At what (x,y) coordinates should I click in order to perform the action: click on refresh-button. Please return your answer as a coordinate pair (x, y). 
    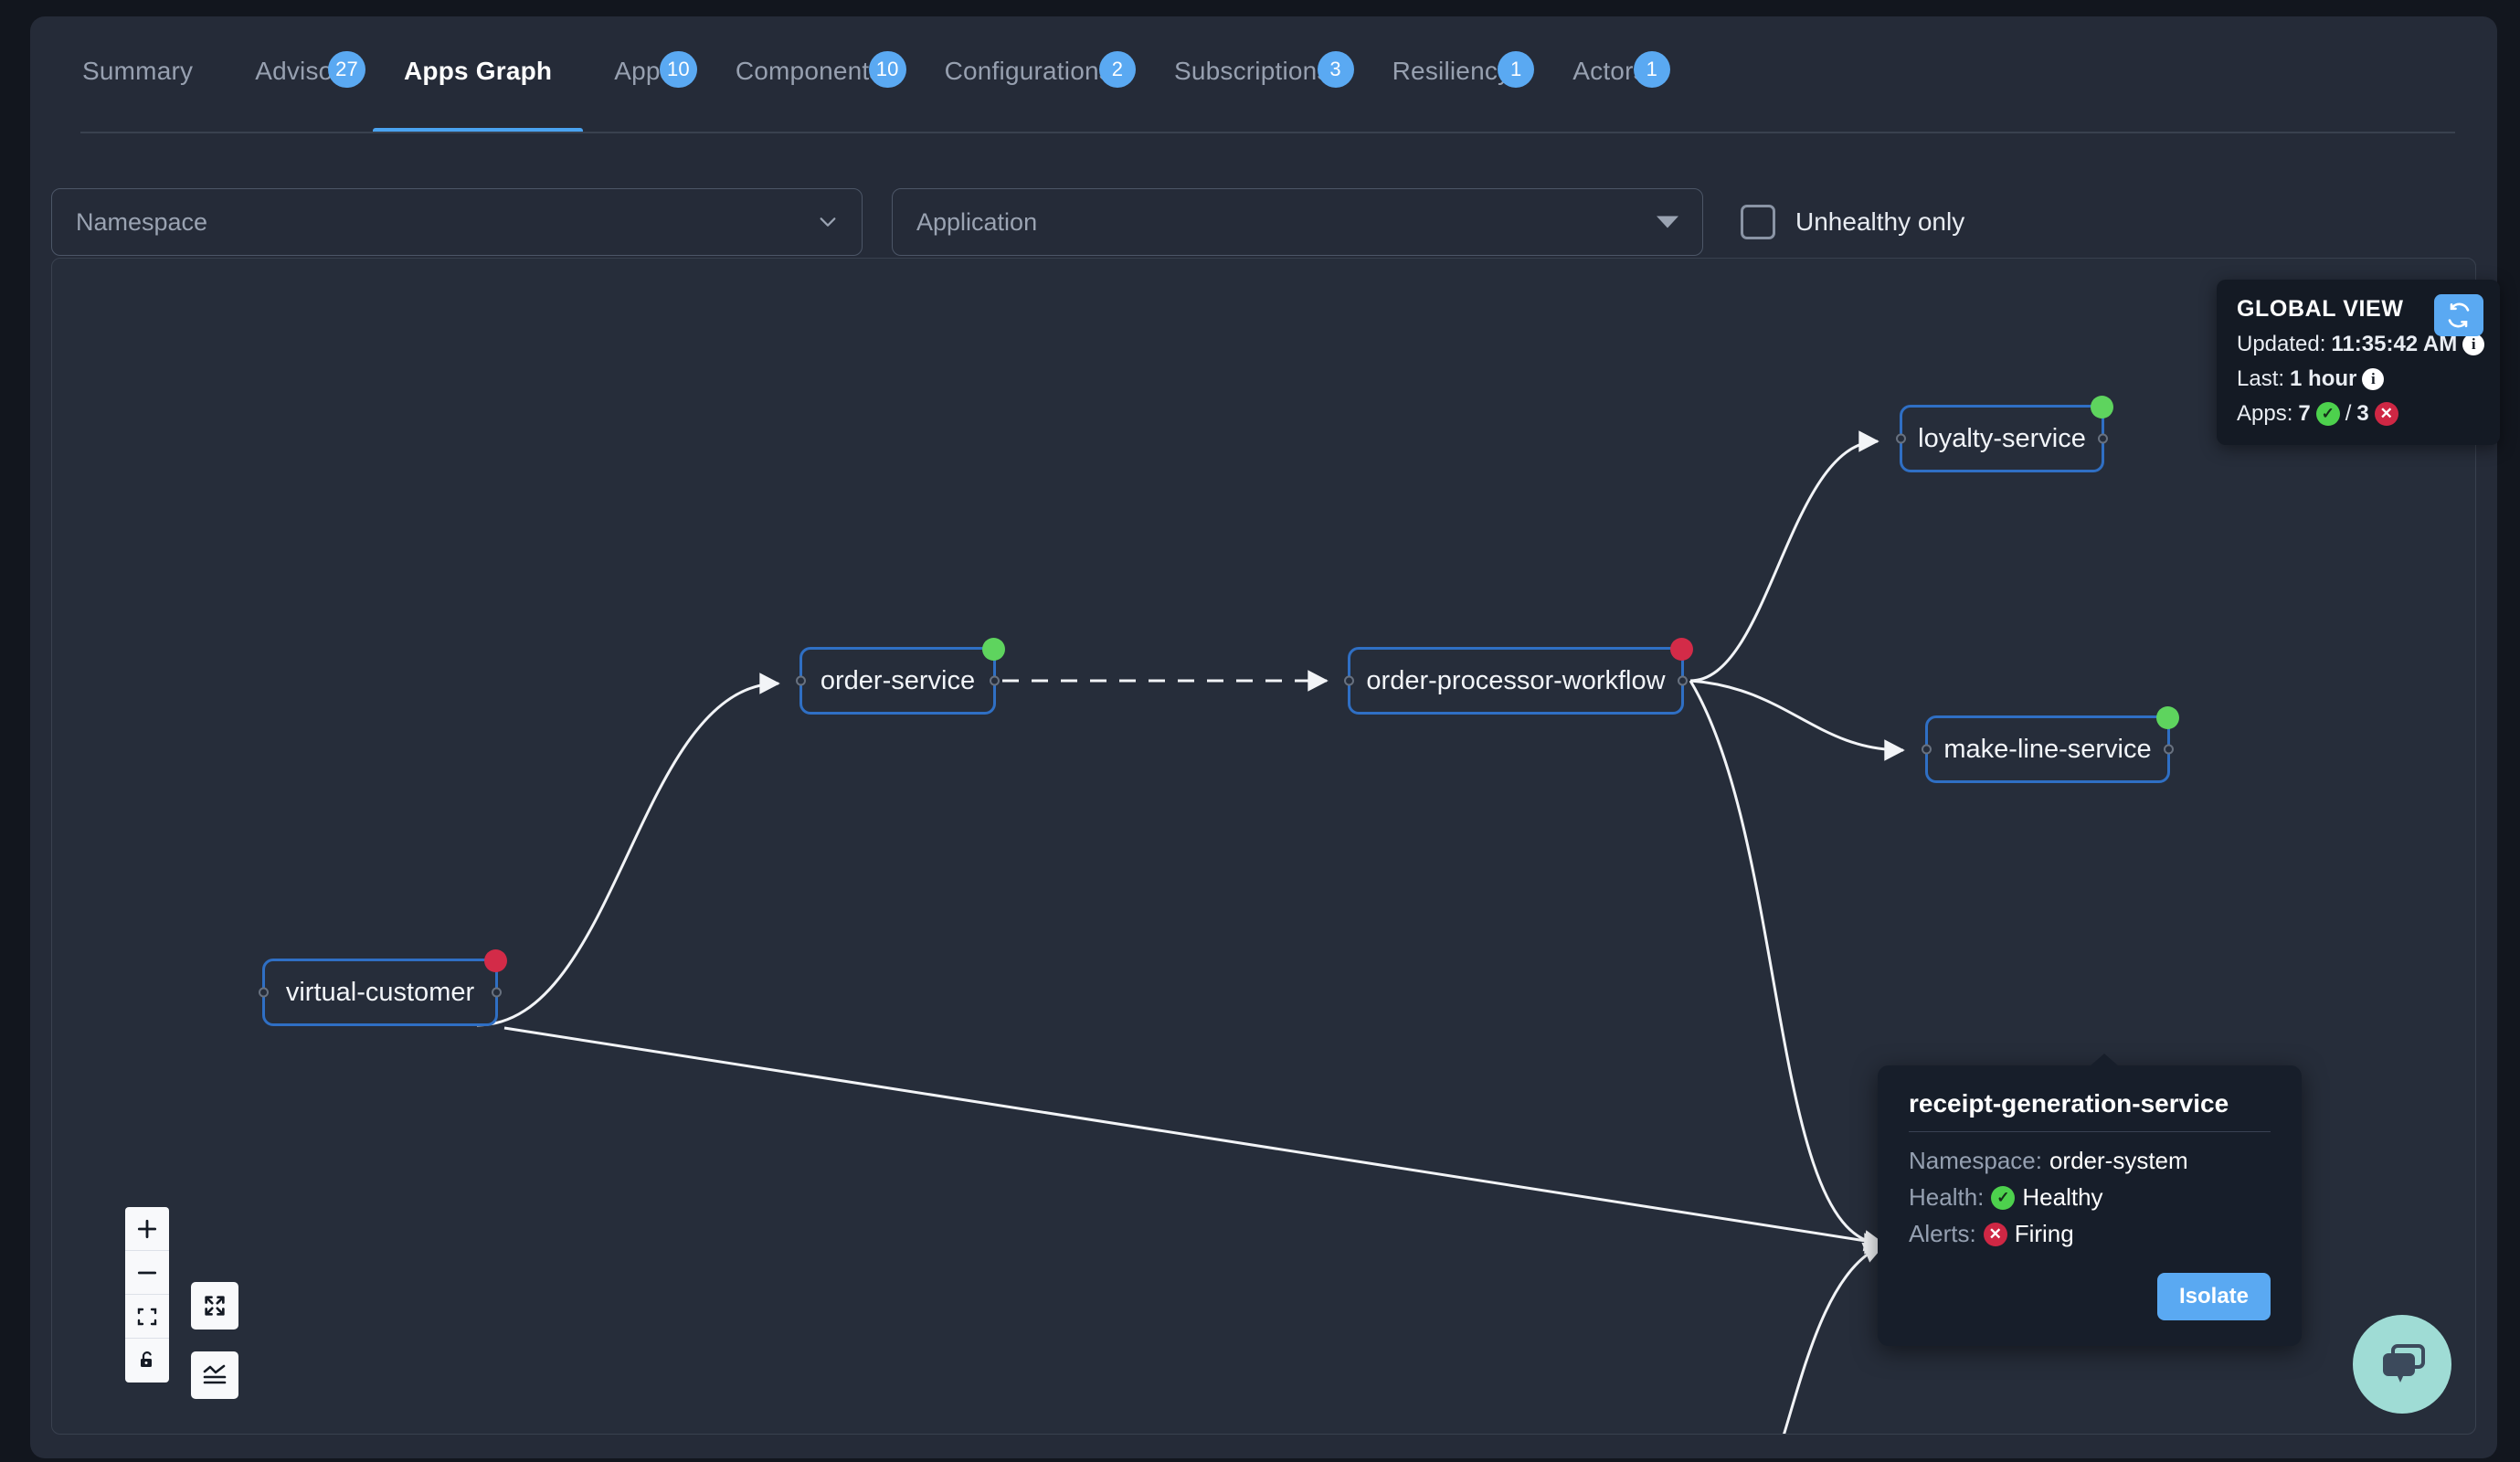
    Looking at the image, I should click on (2459, 315).